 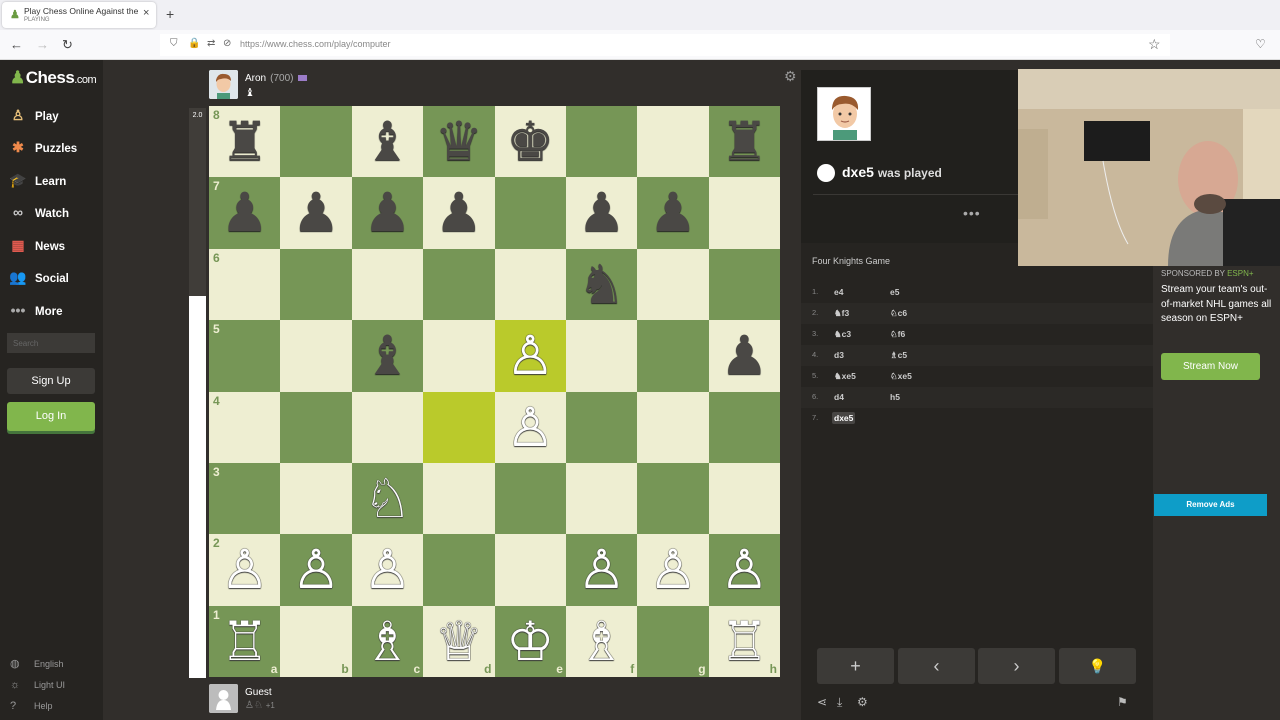 What do you see at coordinates (744, 498) in the screenshot?
I see `square-h3` at bounding box center [744, 498].